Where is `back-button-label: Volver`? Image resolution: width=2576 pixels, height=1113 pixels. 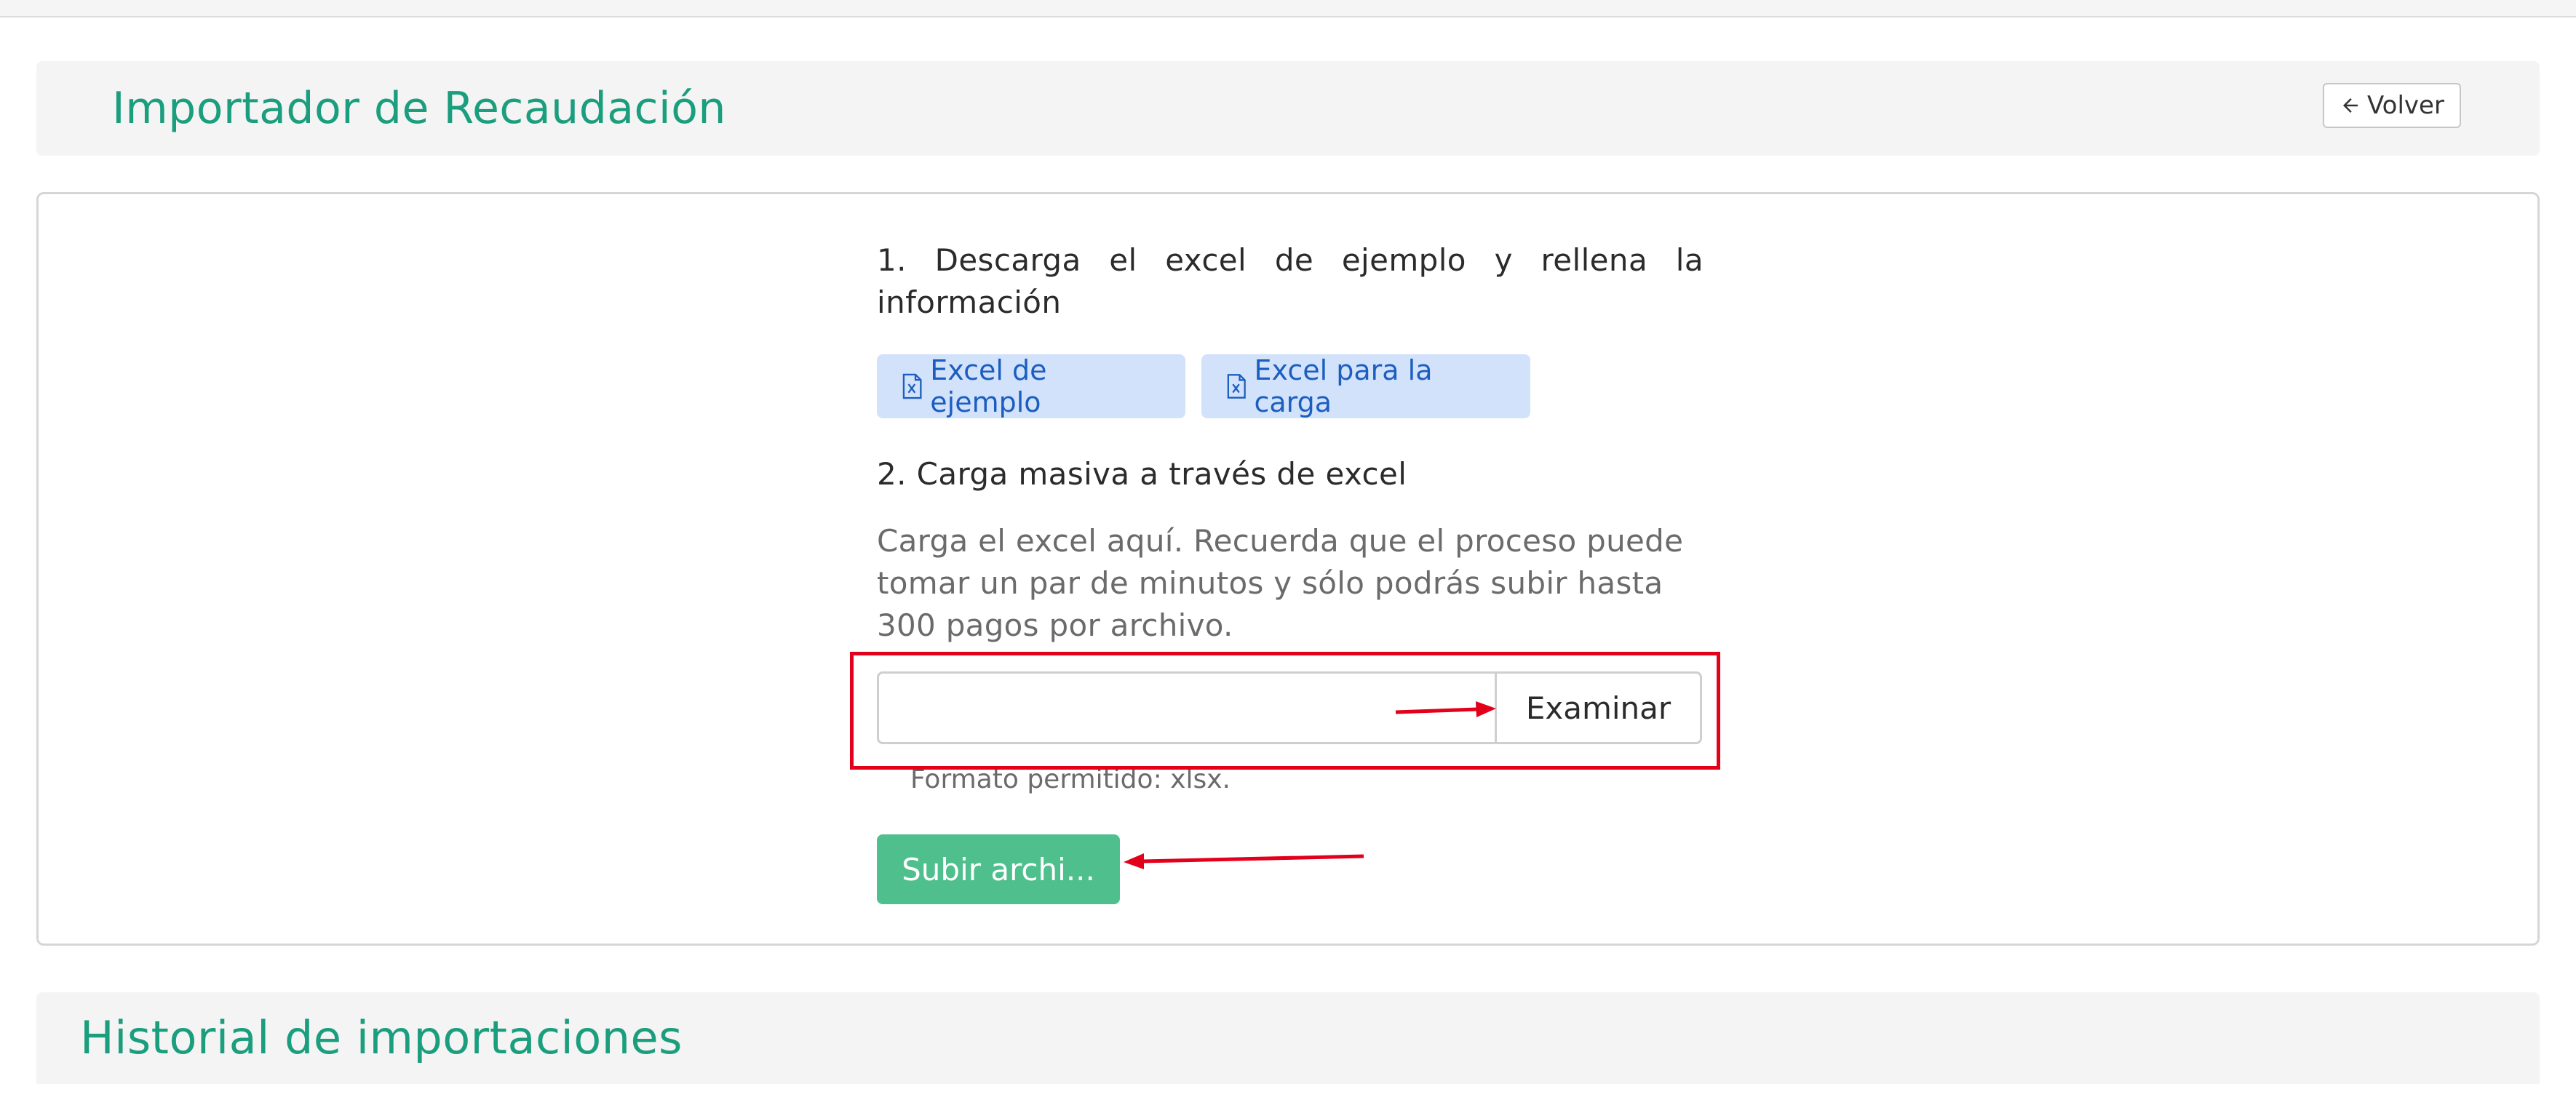 back-button-label: Volver is located at coordinates (2405, 105).